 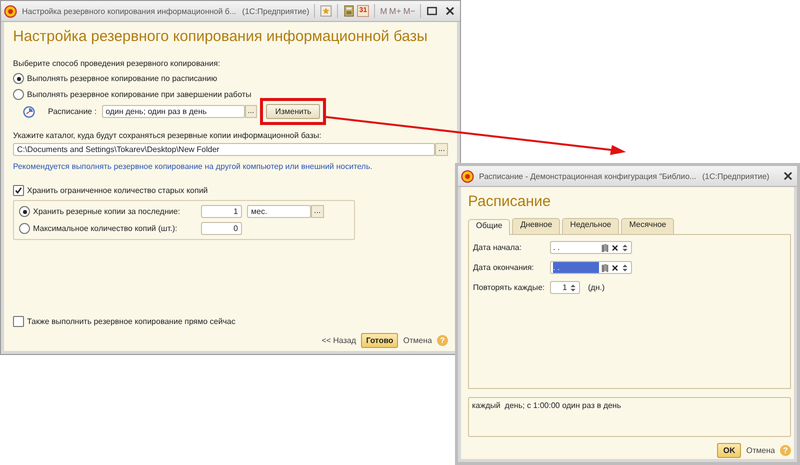 I want to click on field-label: Дата окончания:, so click(x=504, y=267).